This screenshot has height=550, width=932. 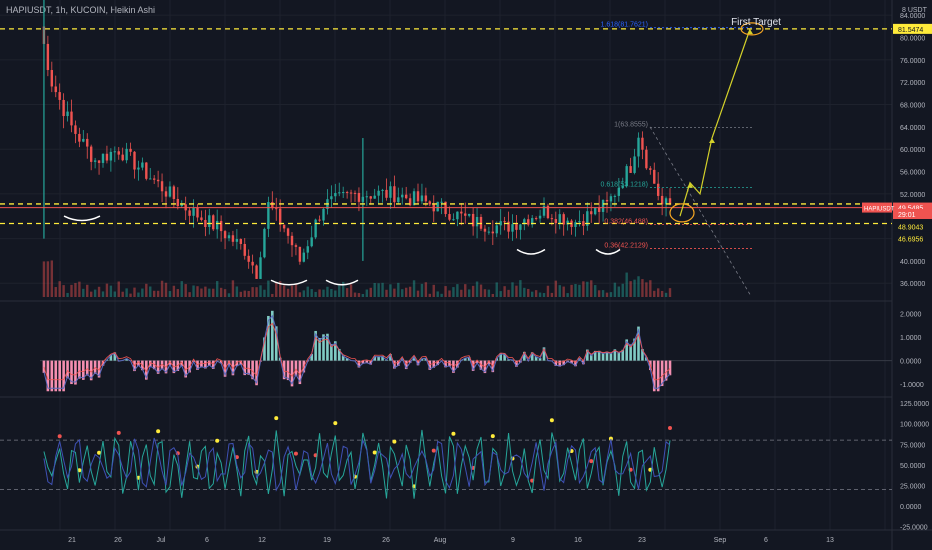 What do you see at coordinates (626, 246) in the screenshot?
I see `fib-level-label: 0.36(42.2129)` at bounding box center [626, 246].